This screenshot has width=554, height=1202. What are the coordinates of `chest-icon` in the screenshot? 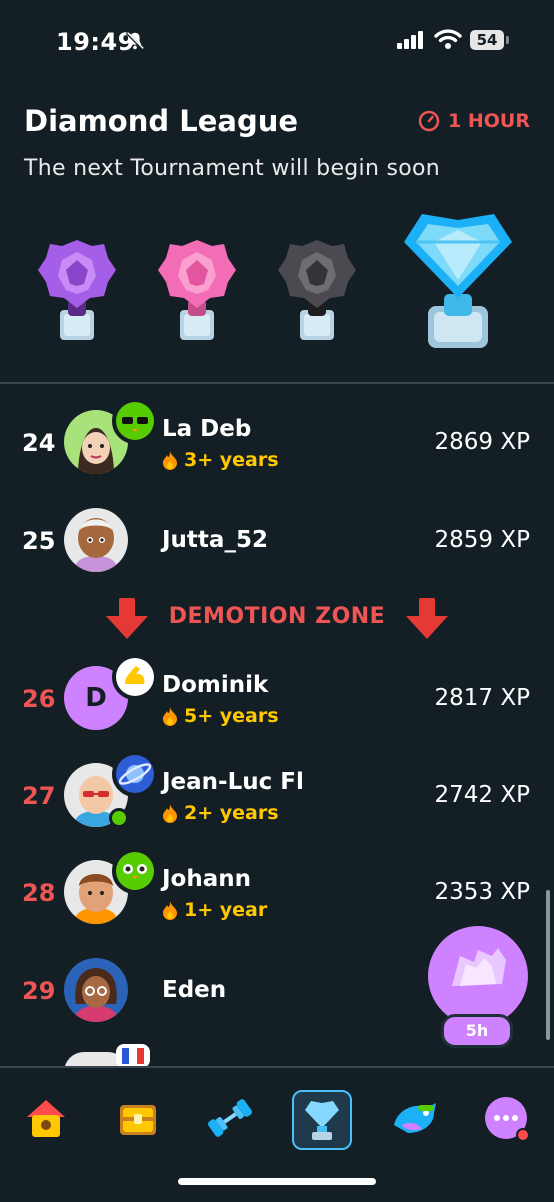 It's located at (138, 1120).